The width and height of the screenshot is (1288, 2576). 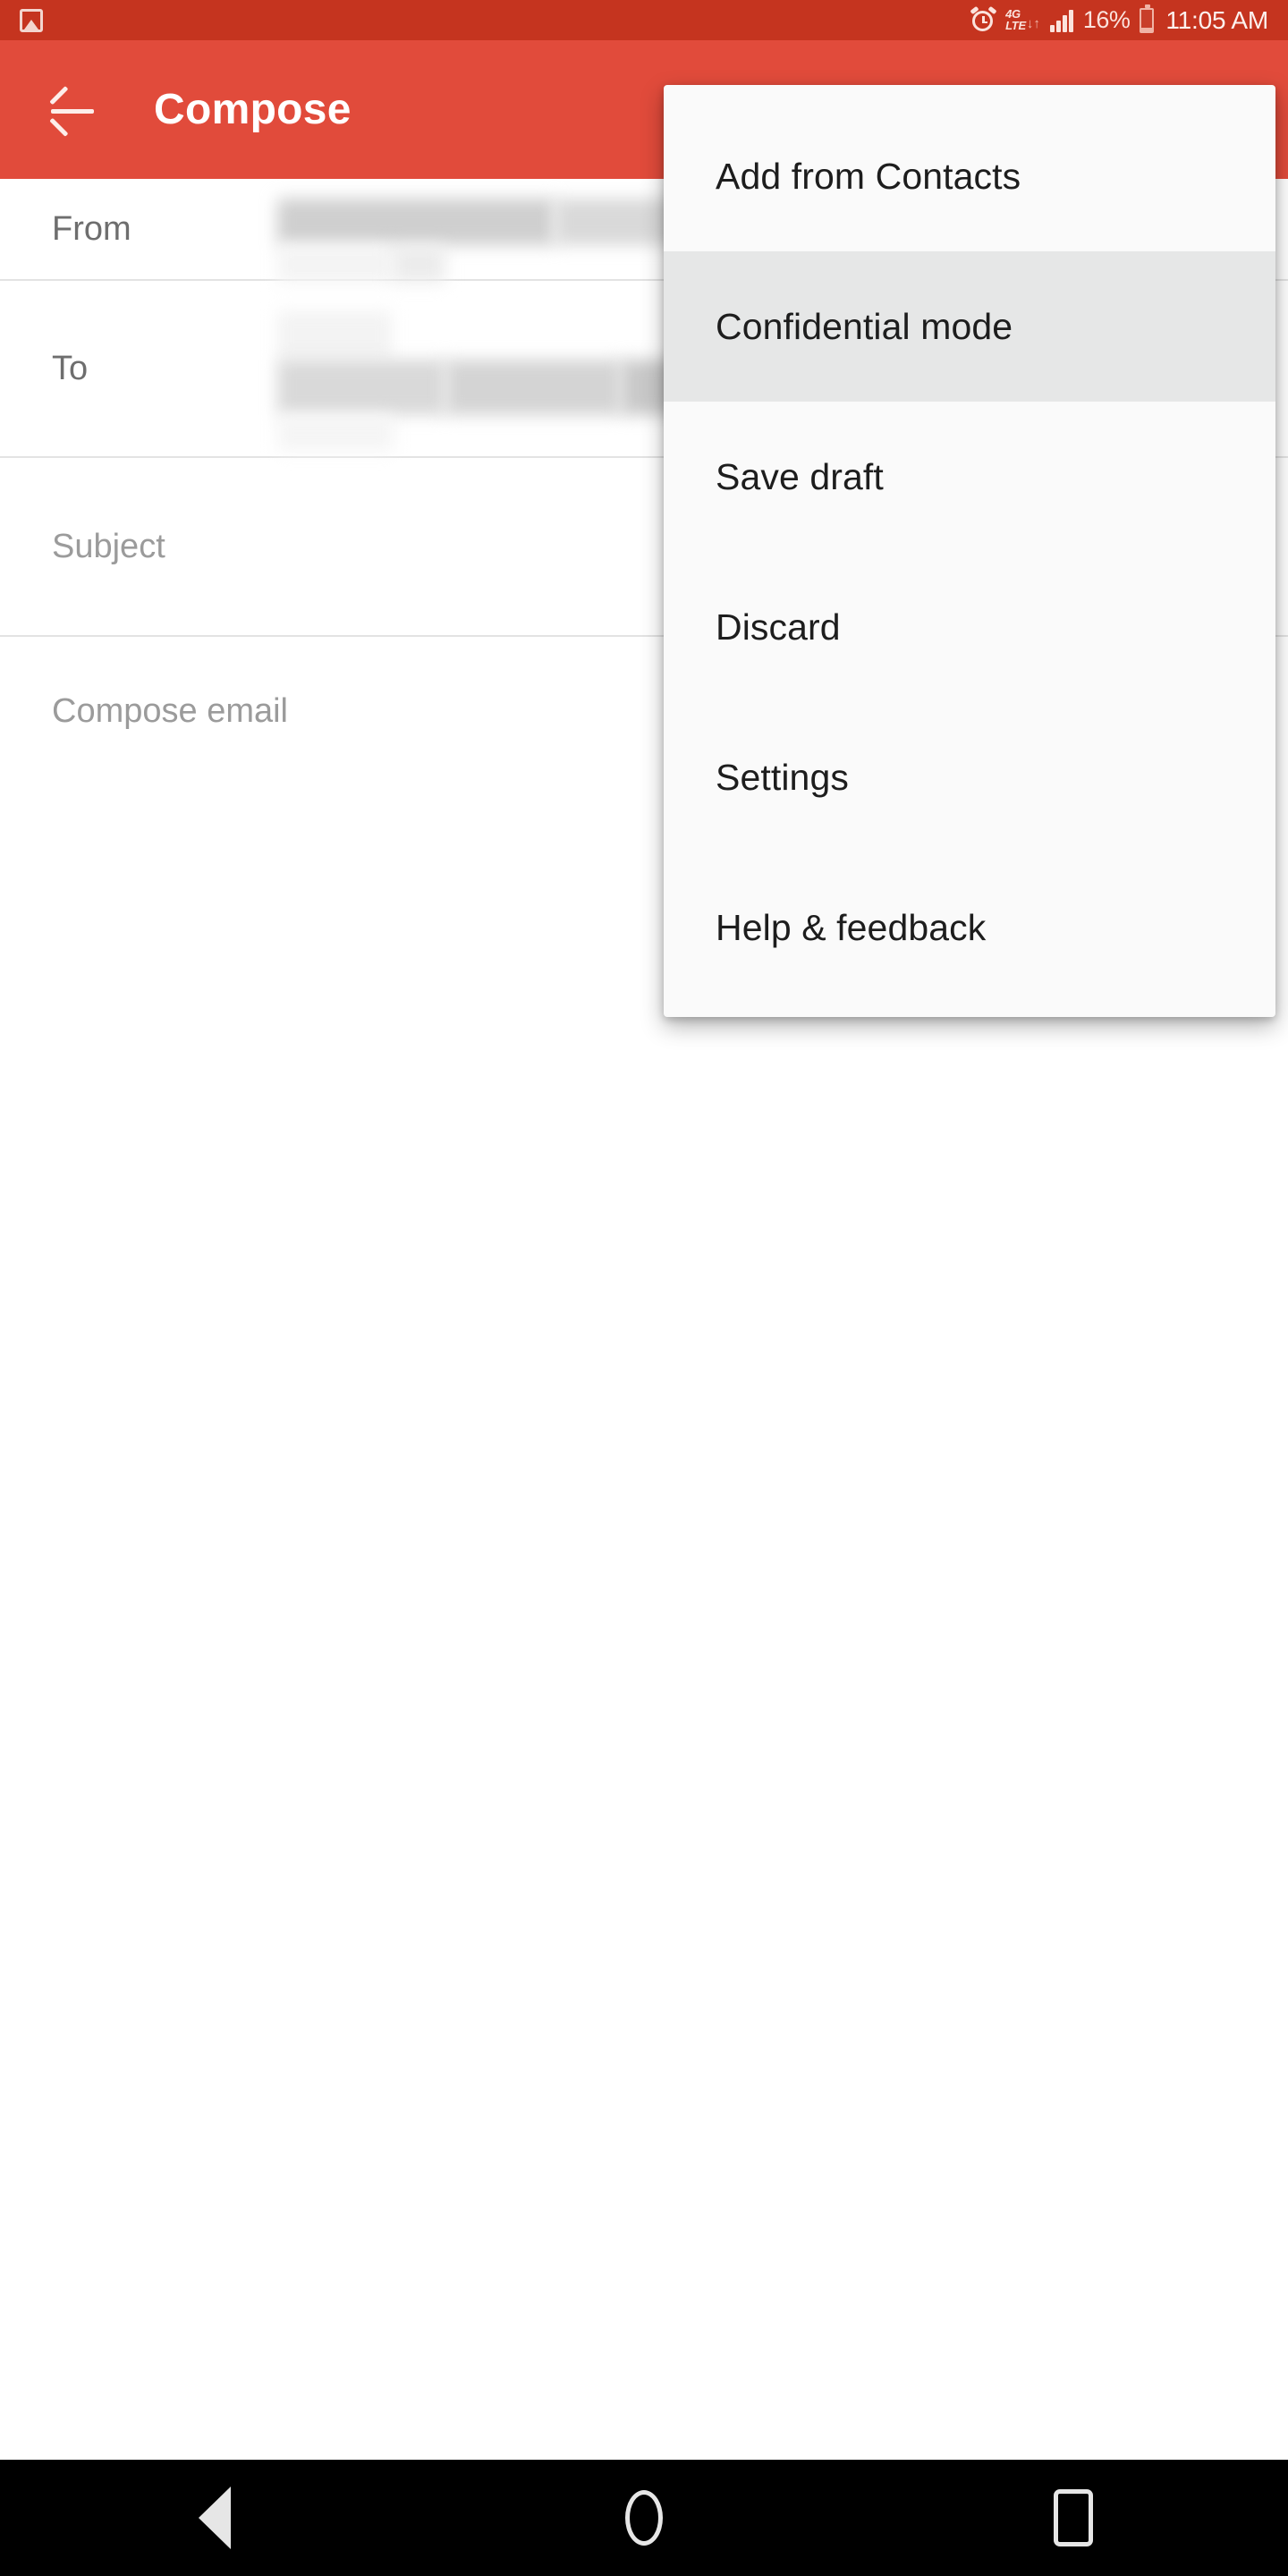 I want to click on subject-placeholder: Subject, so click(x=108, y=546).